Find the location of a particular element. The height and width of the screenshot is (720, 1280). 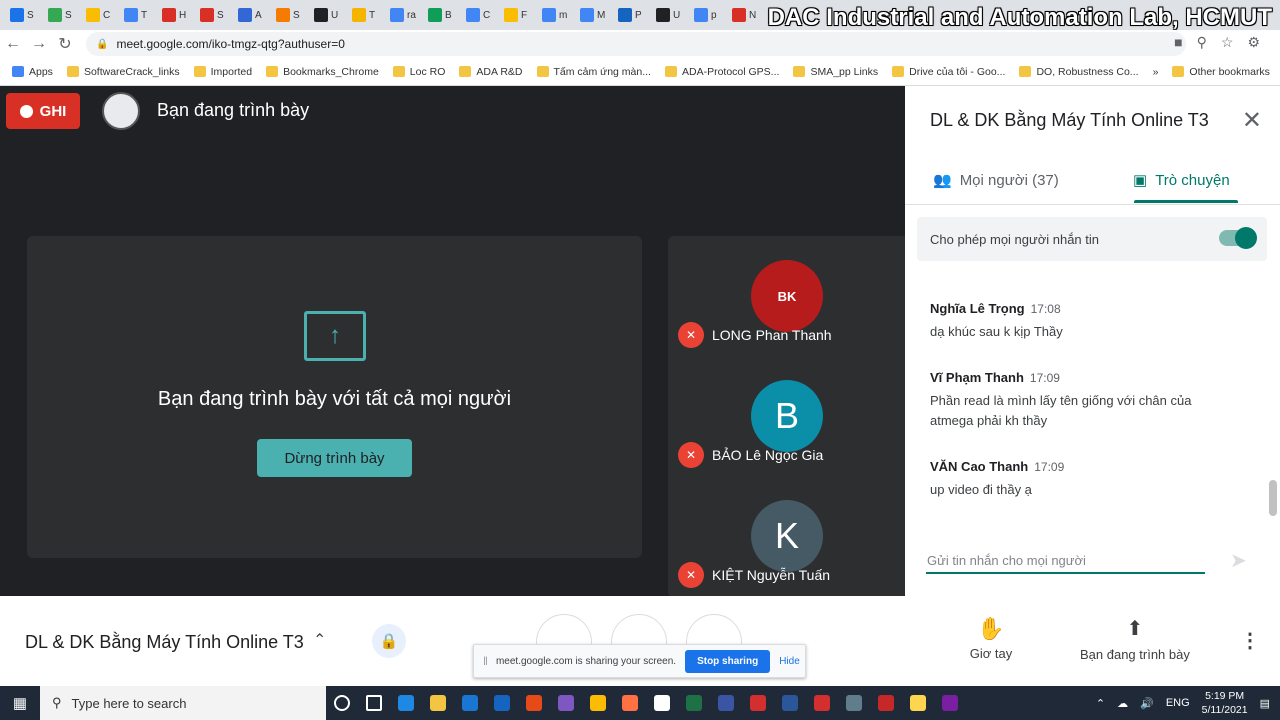

present-now-button: ⬆ Bạn đang trình bày is located at coordinates (1135, 639).